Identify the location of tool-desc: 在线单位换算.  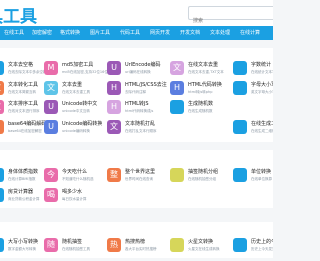
(261, 179).